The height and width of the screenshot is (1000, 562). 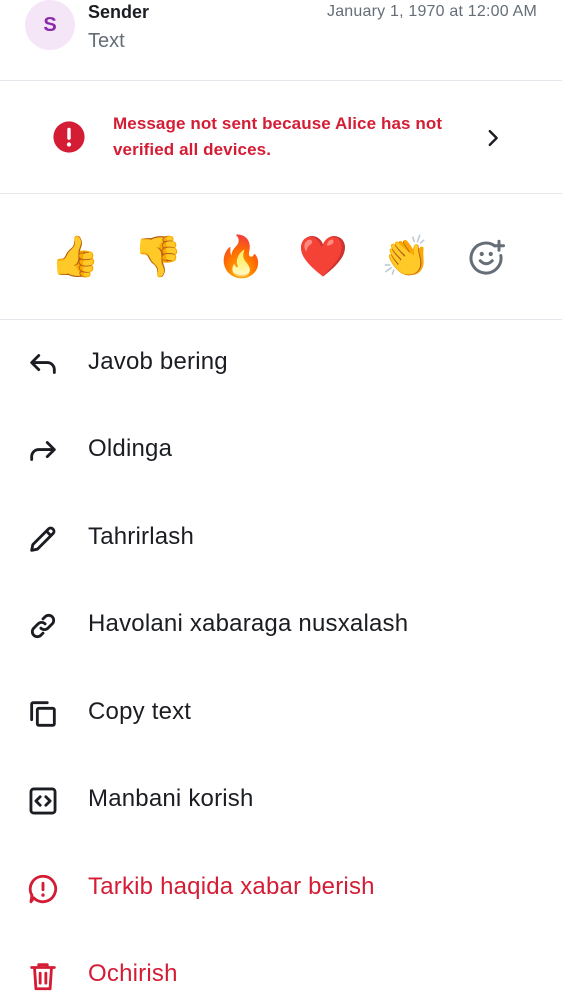 I want to click on forward-icon, so click(x=43, y=451).